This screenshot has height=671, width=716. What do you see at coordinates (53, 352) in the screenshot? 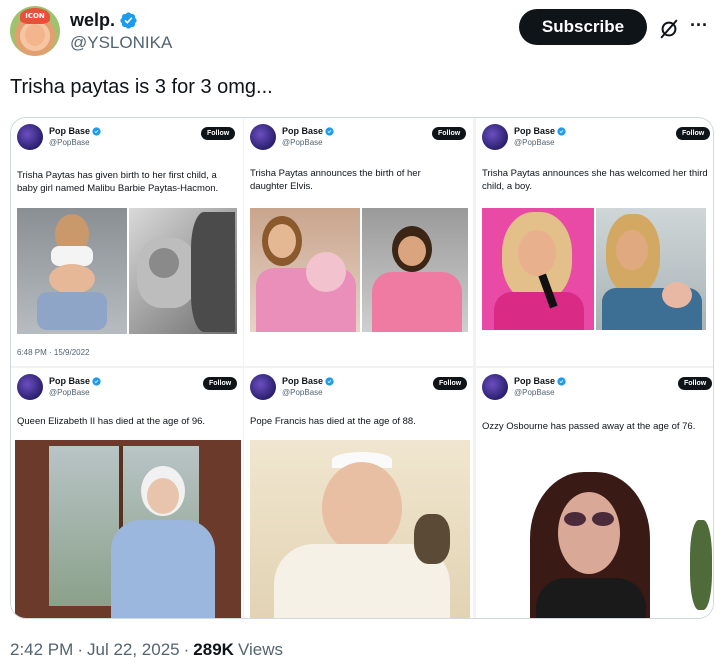
I see `popbase-timestamp: 6:48 PM · 15/9/2022` at bounding box center [53, 352].